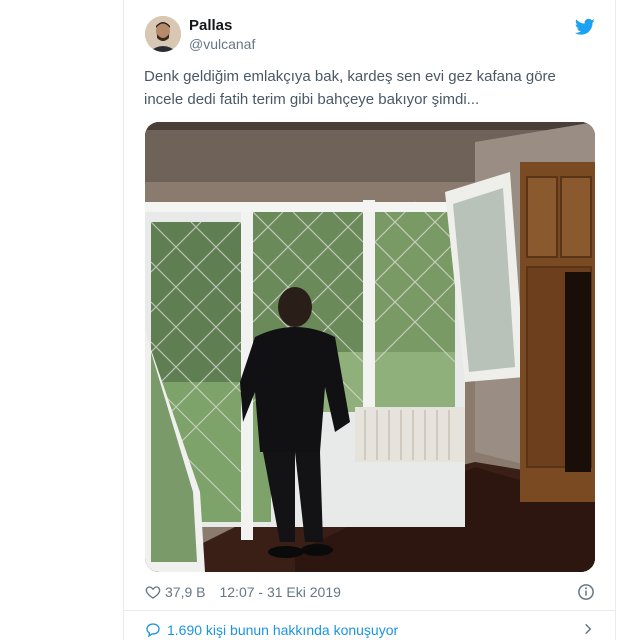 This screenshot has height=640, width=630. Describe the element at coordinates (279, 592) in the screenshot. I see `tweet-timestamp: 12:07 - 31 Eki 2019` at that location.